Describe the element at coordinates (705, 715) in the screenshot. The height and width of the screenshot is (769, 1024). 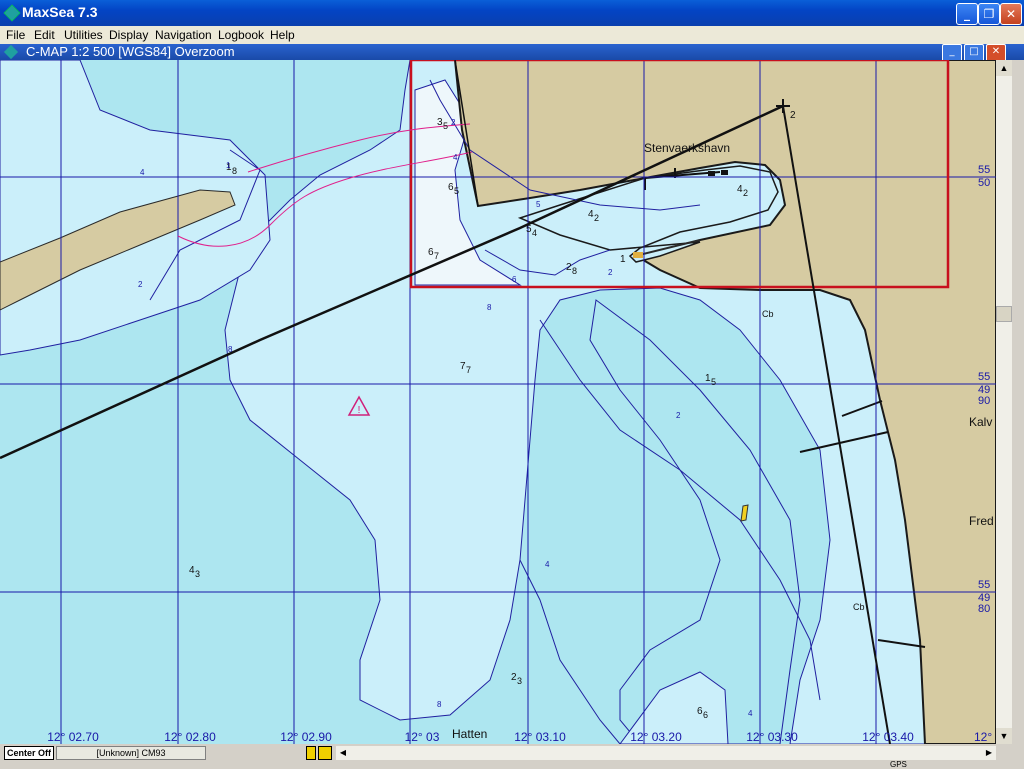
I see `sounding-decimal: 6` at that location.